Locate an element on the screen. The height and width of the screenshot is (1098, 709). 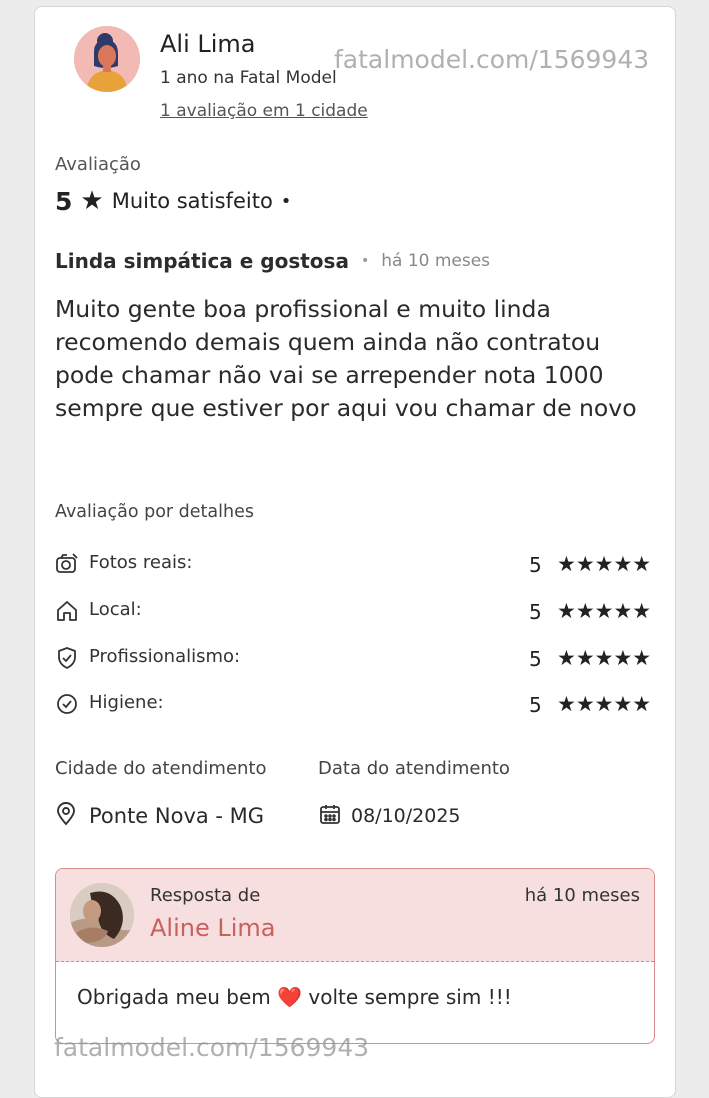
service-date: 08/10/2025 is located at coordinates (389, 816).